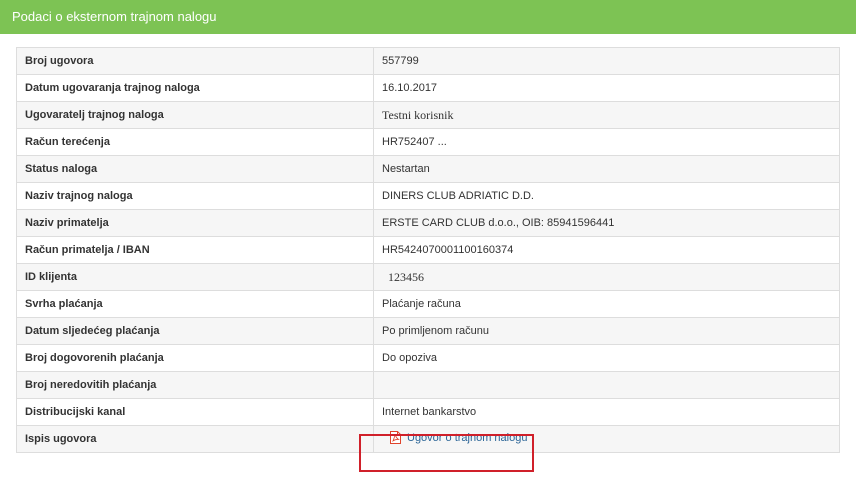  What do you see at coordinates (606, 250) in the screenshot?
I see `value-recipient-iban: HR5424070001100160374` at bounding box center [606, 250].